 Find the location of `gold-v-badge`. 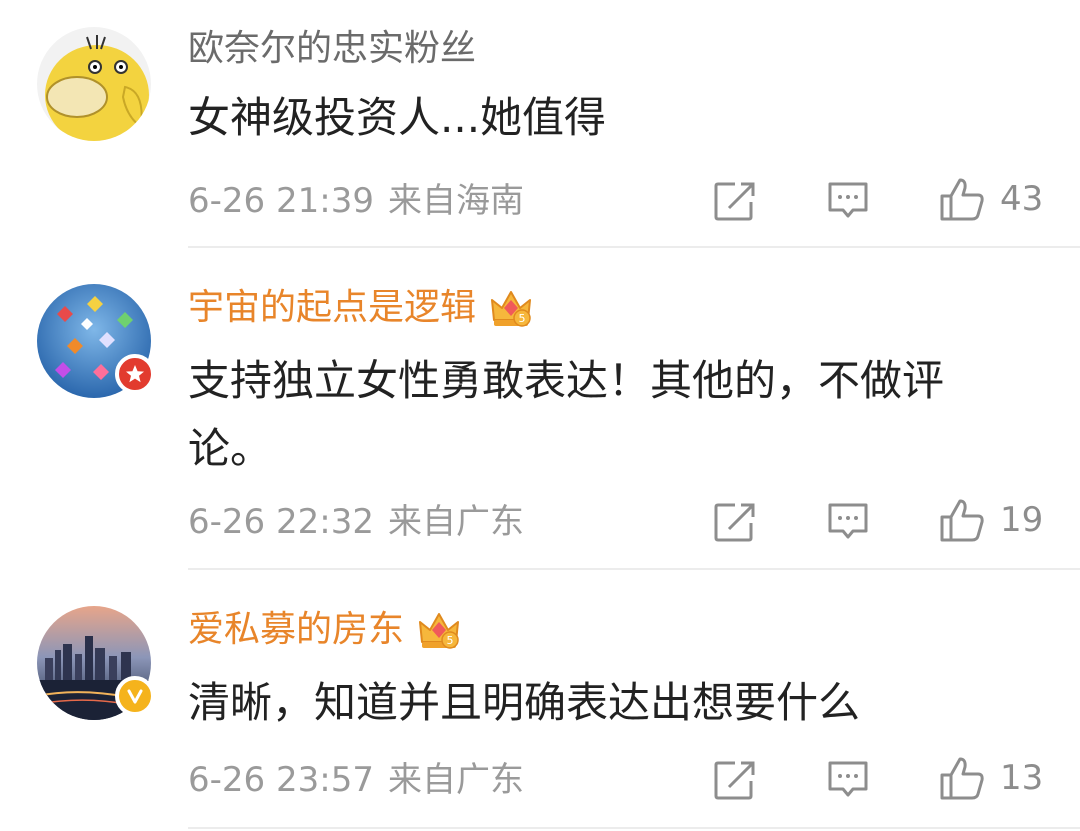

gold-v-badge is located at coordinates (135, 696).